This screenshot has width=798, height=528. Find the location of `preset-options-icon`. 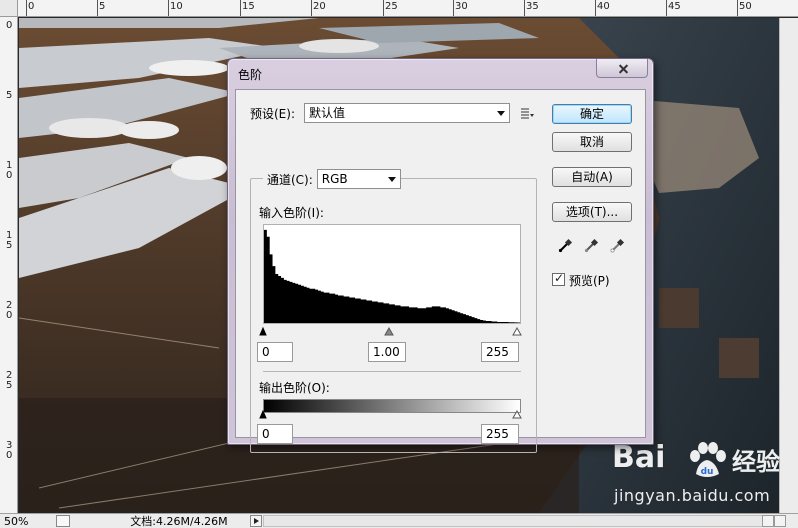

preset-options-icon is located at coordinates (527, 113).